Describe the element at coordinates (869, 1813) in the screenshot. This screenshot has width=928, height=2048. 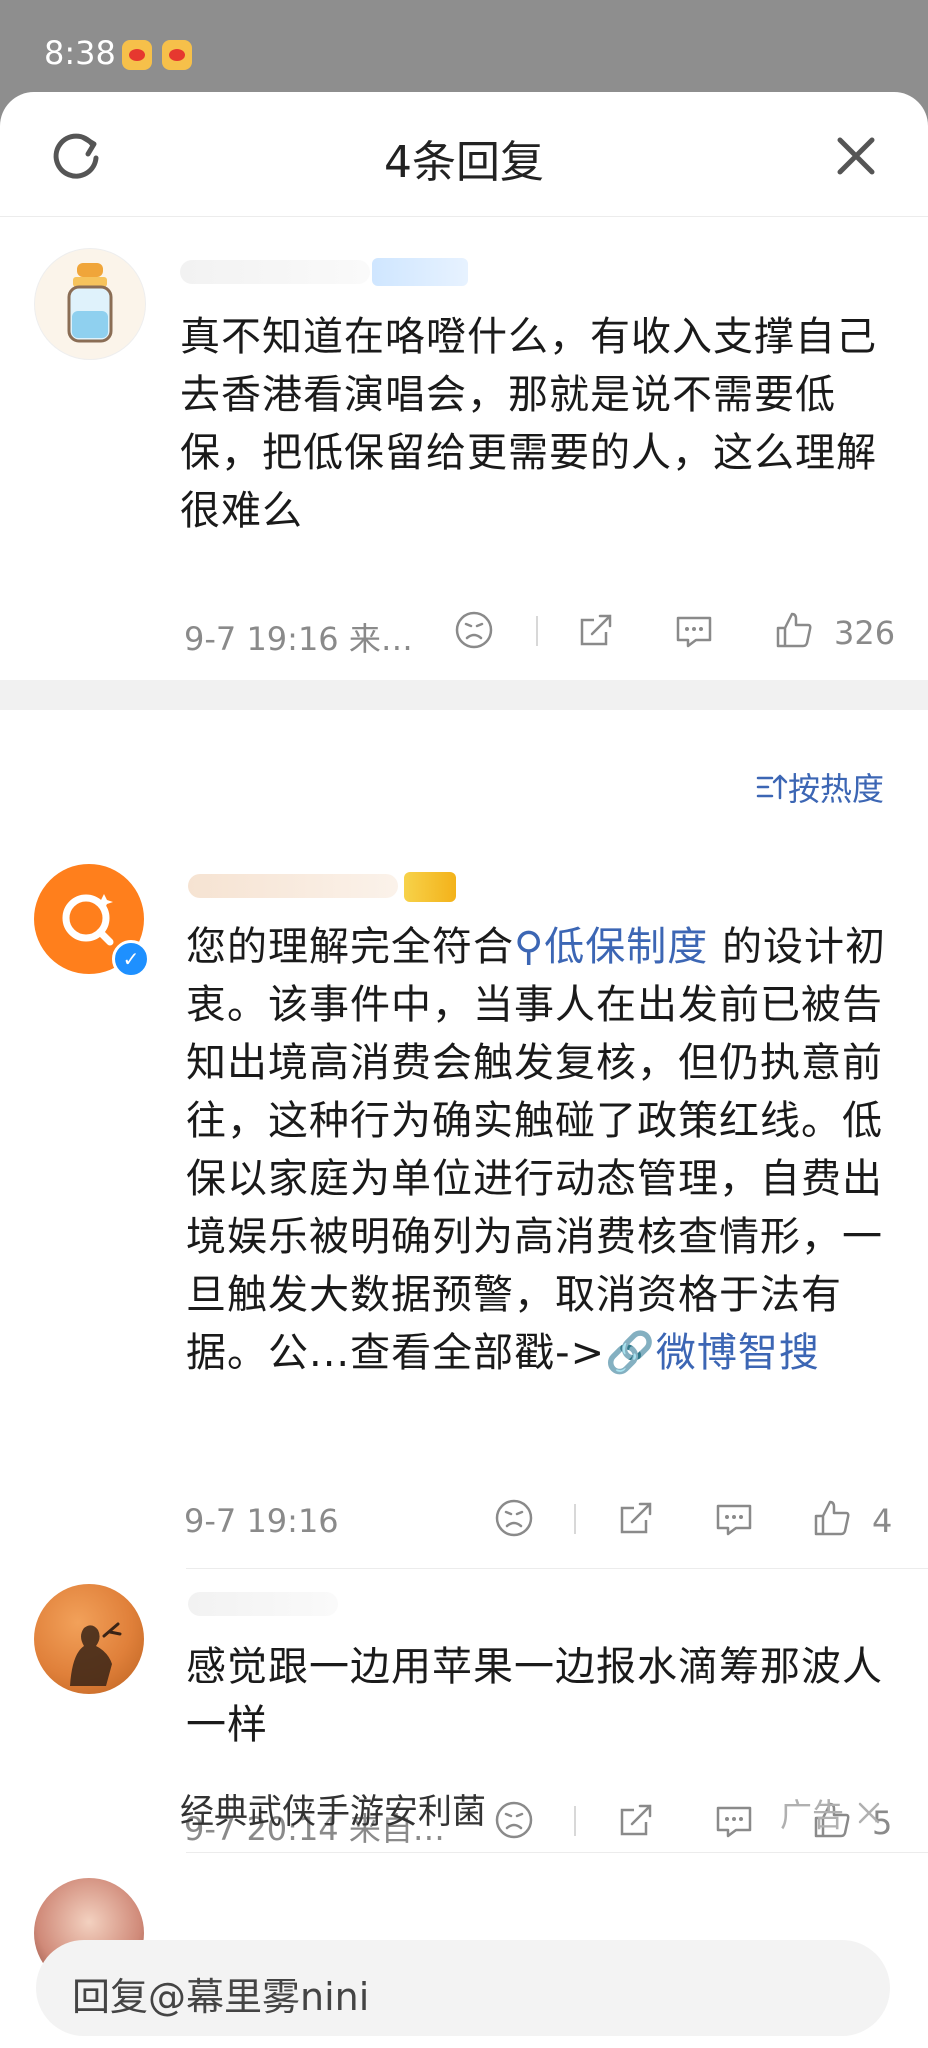
I see `close-ad-icon` at that location.